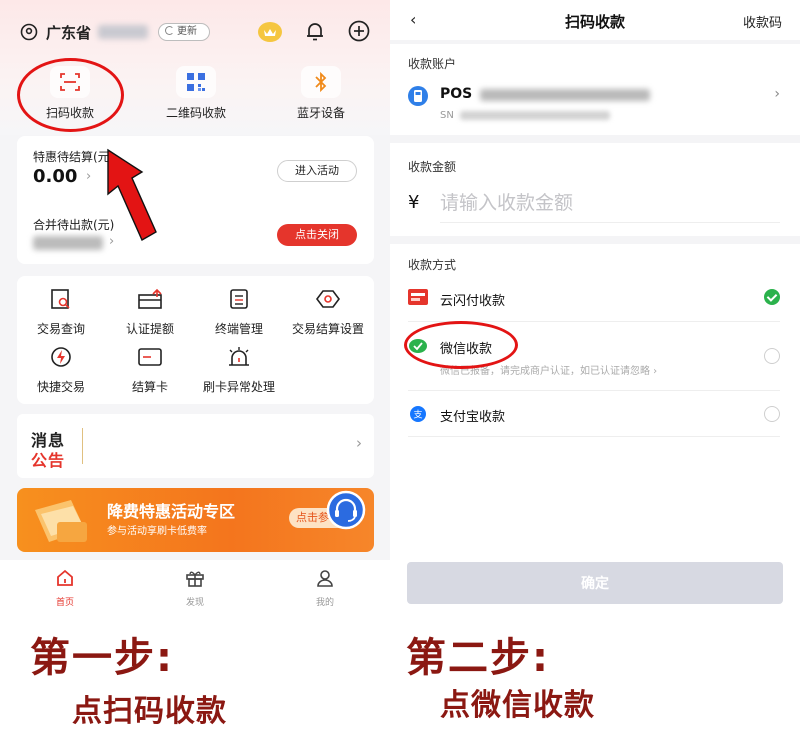 The width and height of the screenshot is (800, 750). Describe the element at coordinates (595, 583) in the screenshot. I see `confirm-button: 确定` at that location.